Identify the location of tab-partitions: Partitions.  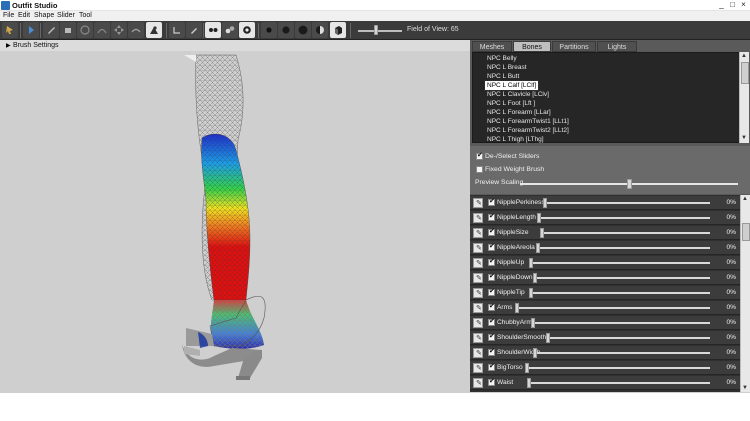
(574, 46).